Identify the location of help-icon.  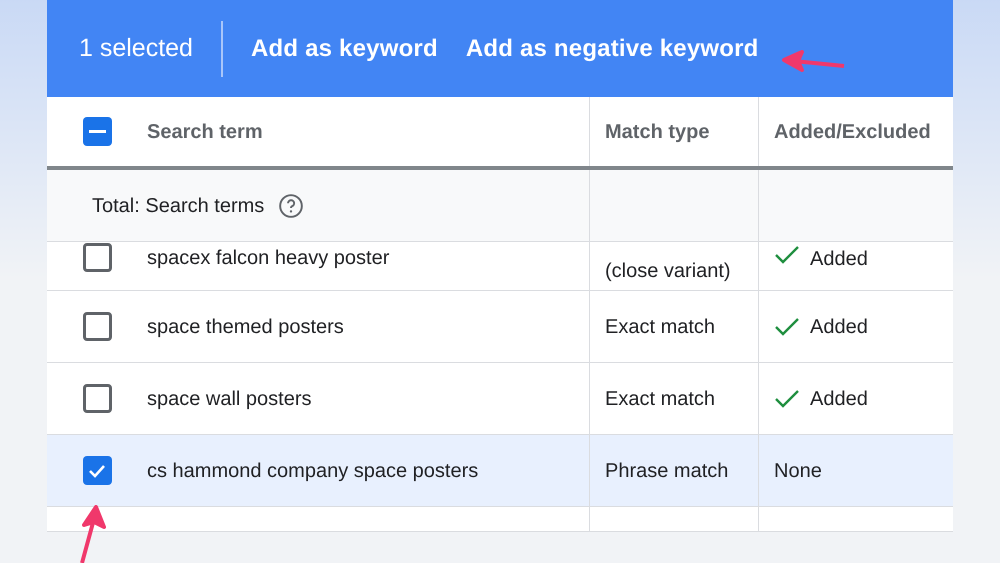
(291, 205).